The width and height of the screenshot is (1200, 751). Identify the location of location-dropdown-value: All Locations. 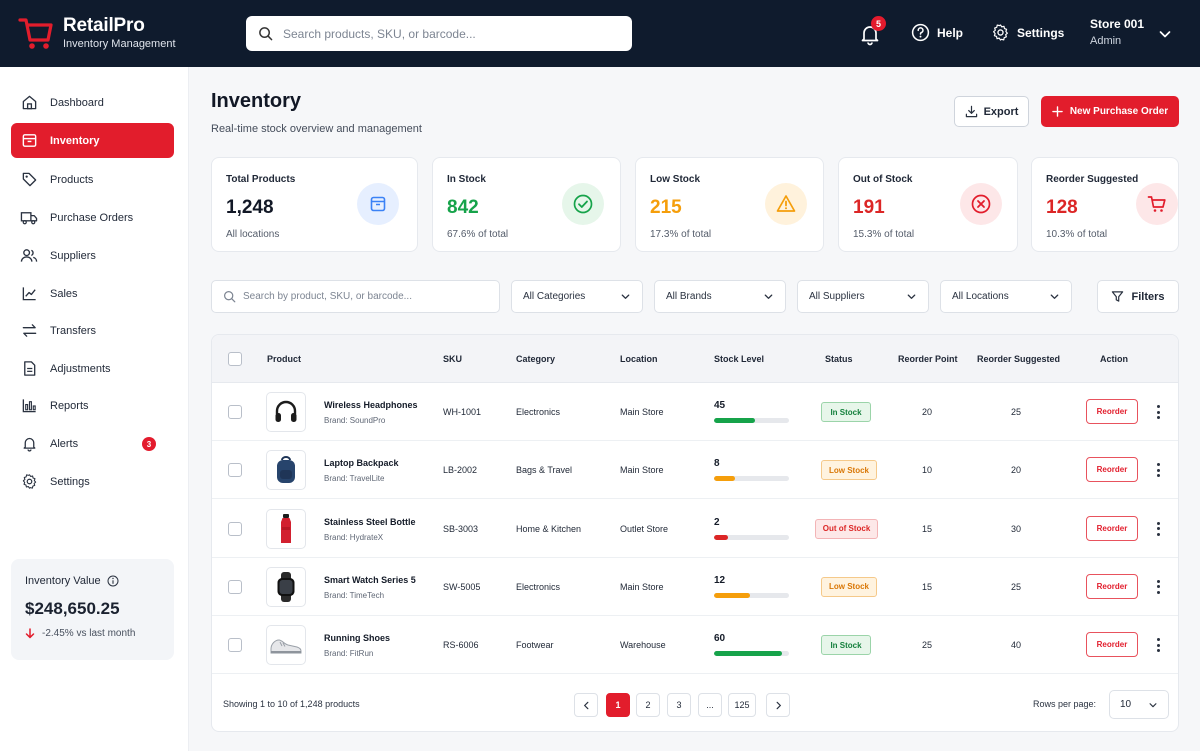
(980, 296).